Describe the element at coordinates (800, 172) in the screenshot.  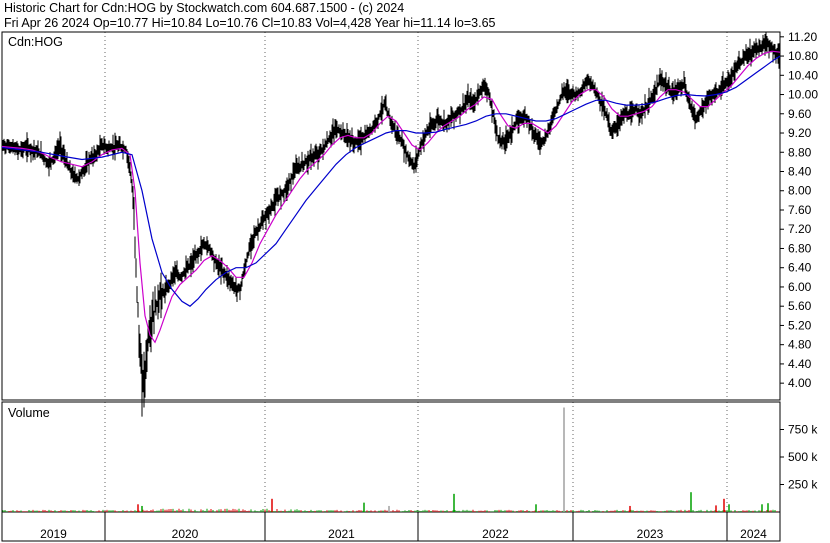
I see `price-tick-label: 8.40` at that location.